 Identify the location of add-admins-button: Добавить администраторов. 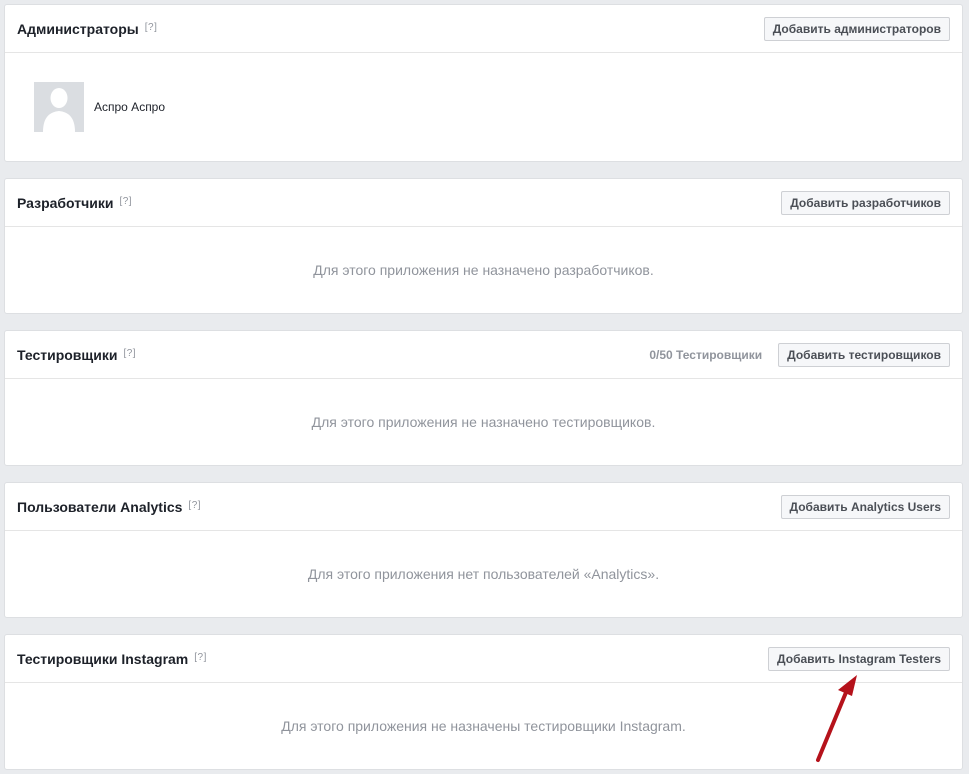
(856, 28).